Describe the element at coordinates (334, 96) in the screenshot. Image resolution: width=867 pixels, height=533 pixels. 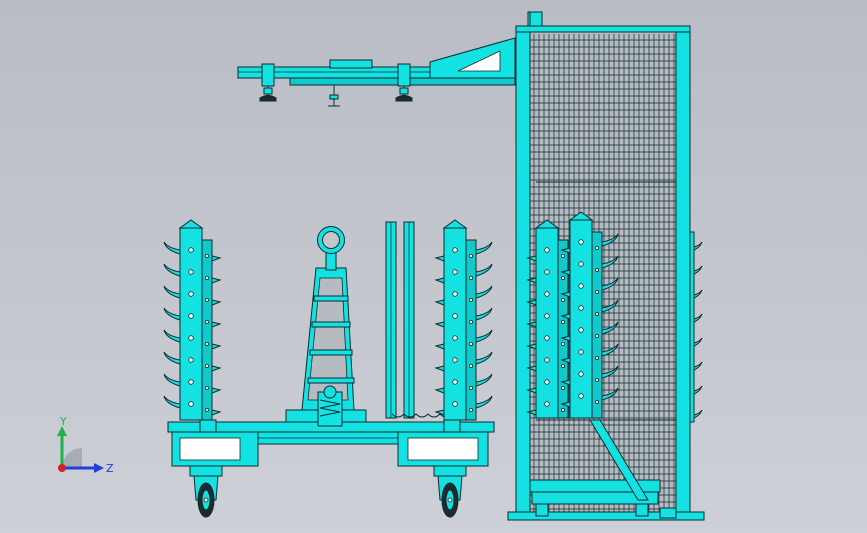
I see `center-cylinder` at that location.